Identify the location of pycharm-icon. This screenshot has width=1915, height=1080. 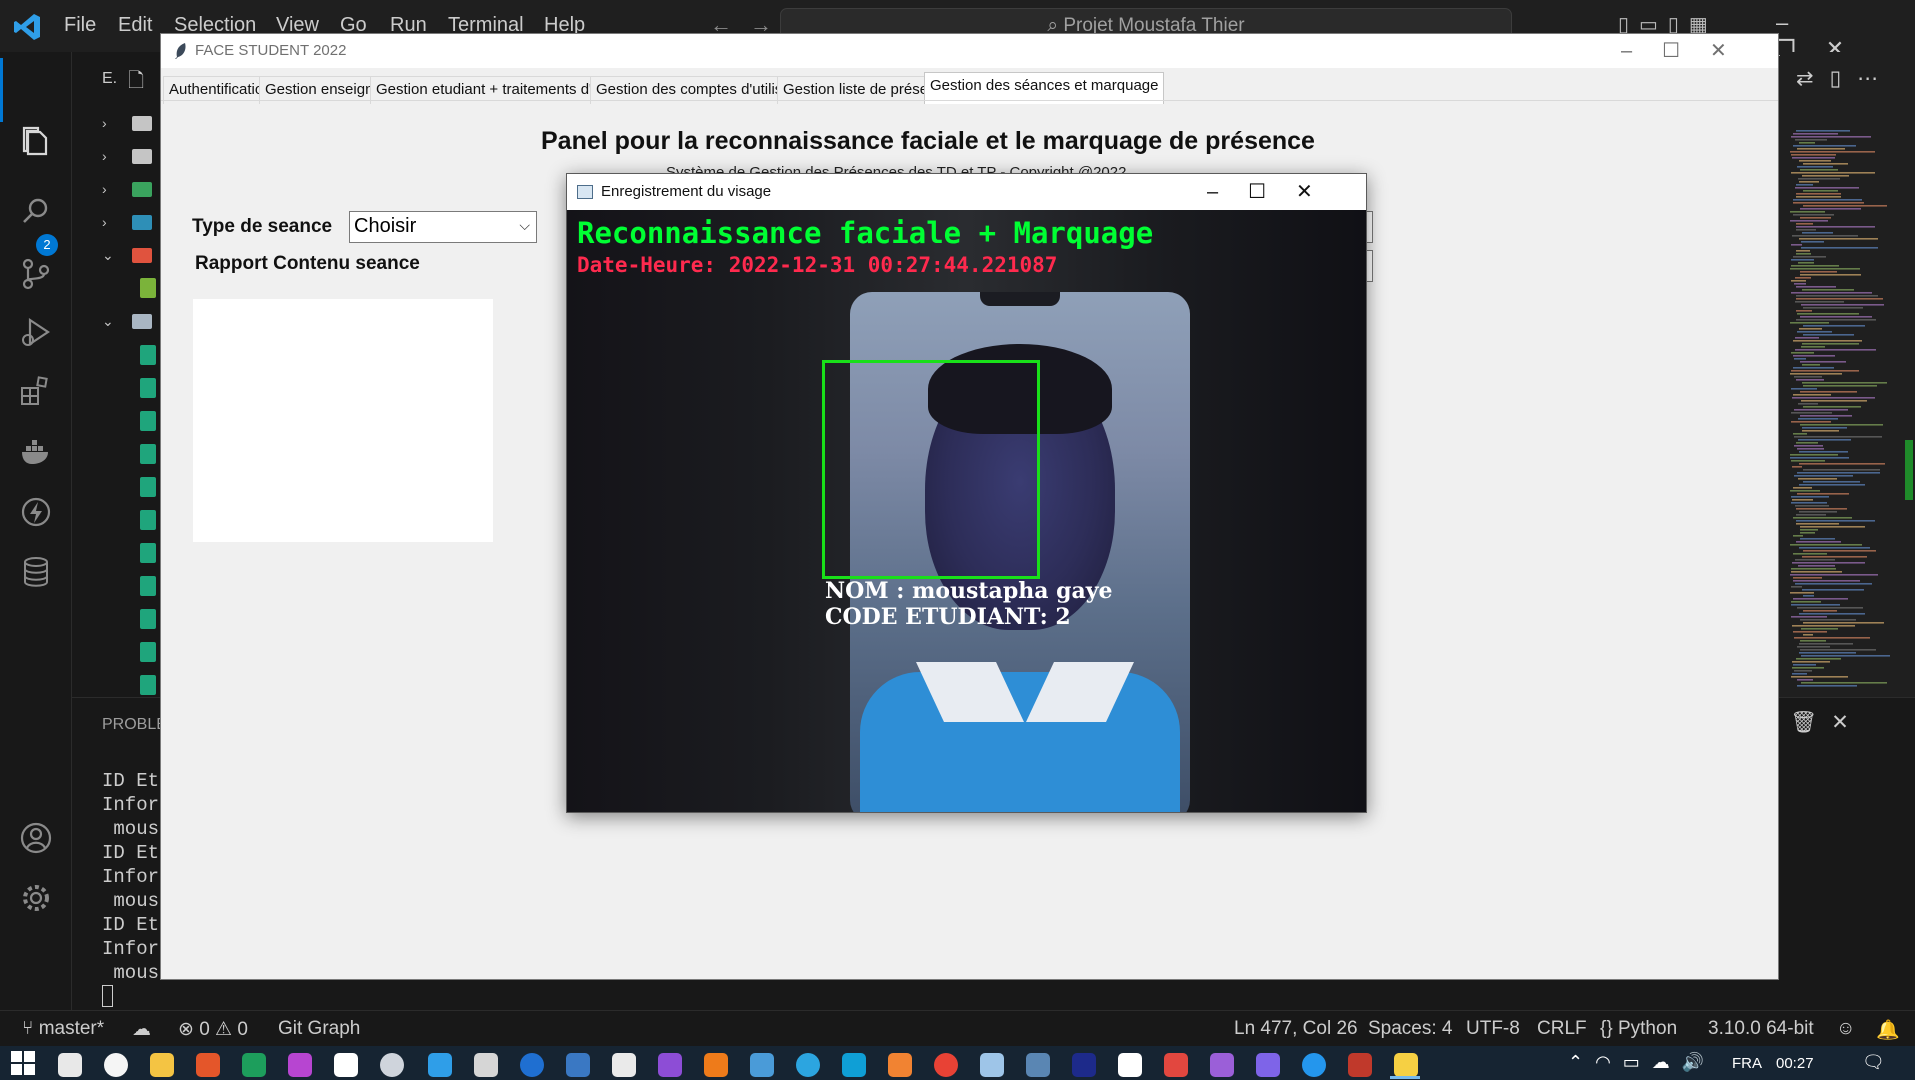
(254, 1065).